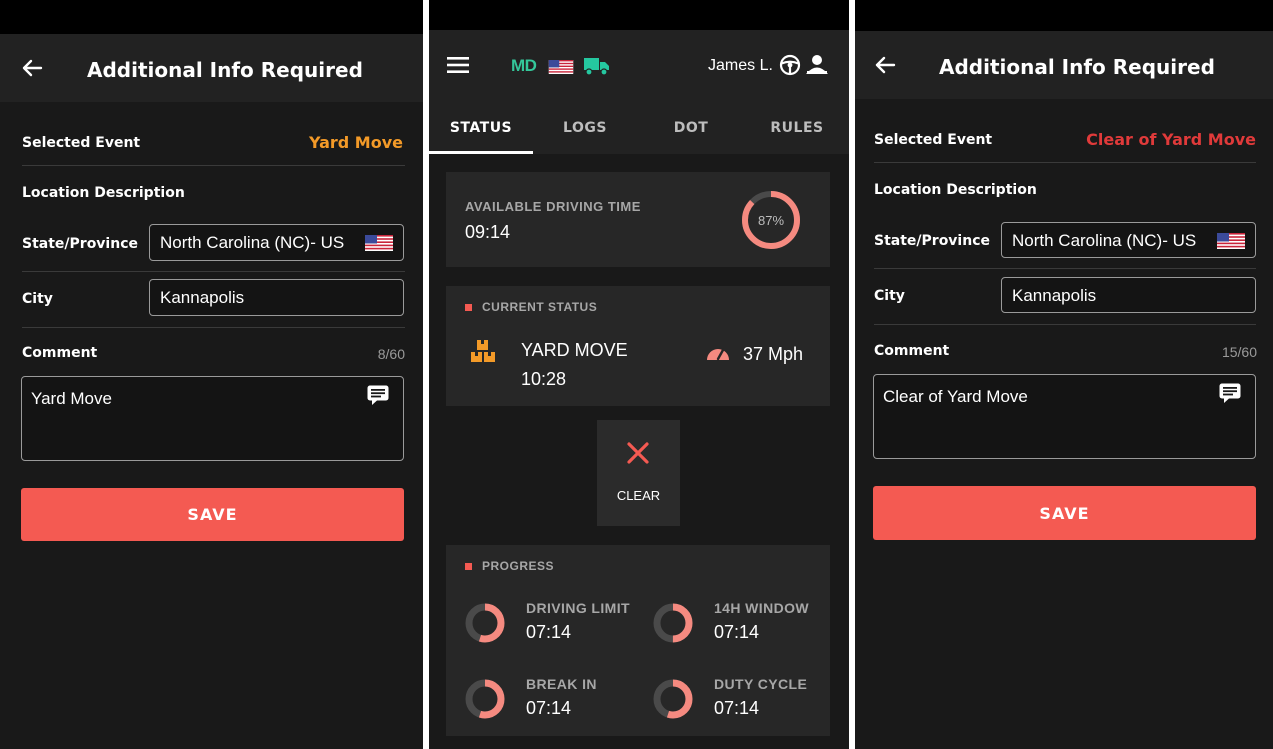 The width and height of the screenshot is (1273, 749). I want to click on available-driving-gauge: 87%, so click(771, 220).